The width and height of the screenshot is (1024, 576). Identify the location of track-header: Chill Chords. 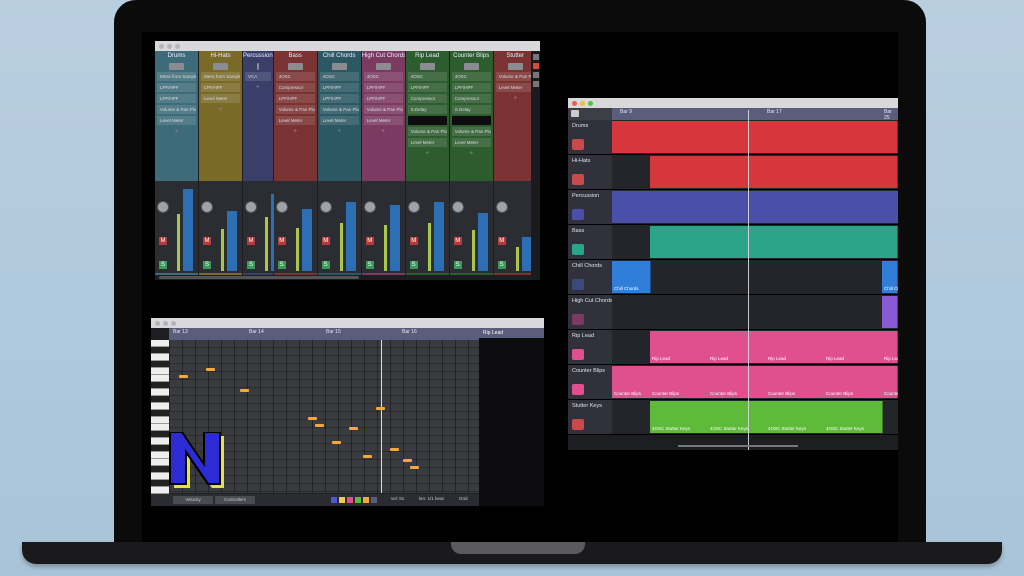
(590, 277).